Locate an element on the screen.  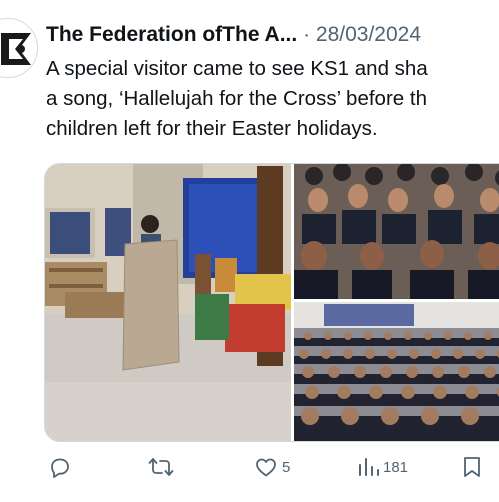
tweet-date: 28/03/2024 is located at coordinates (368, 34).